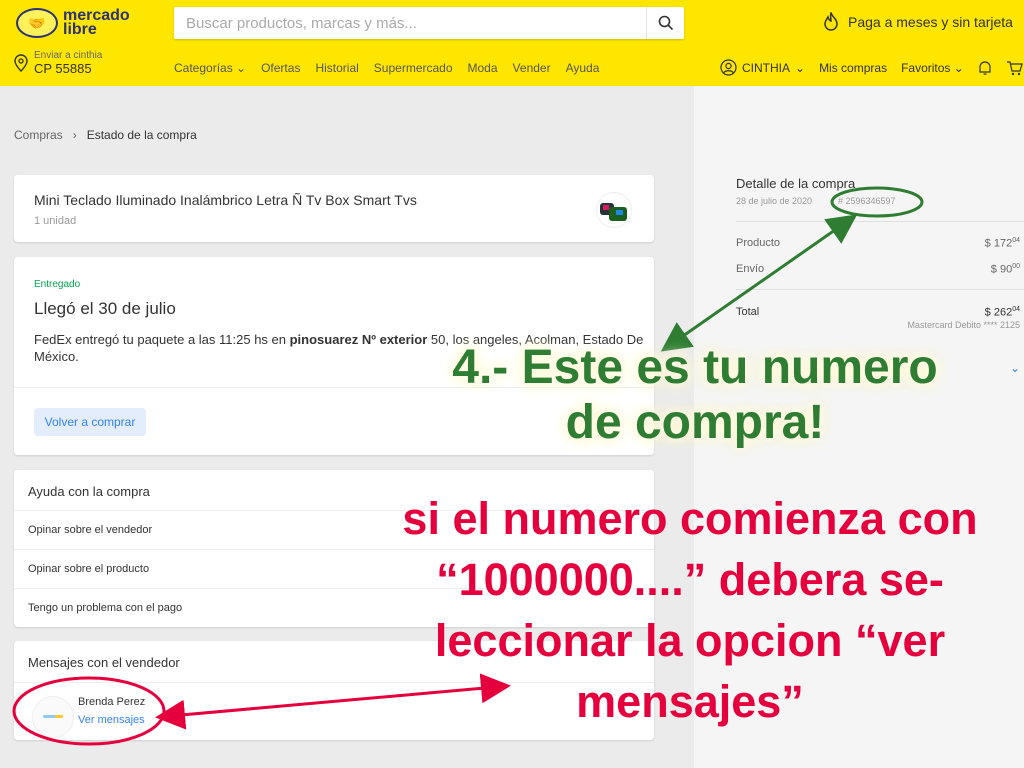 This screenshot has width=1024, height=768. I want to click on seller-name: Brenda Perez, so click(112, 702).